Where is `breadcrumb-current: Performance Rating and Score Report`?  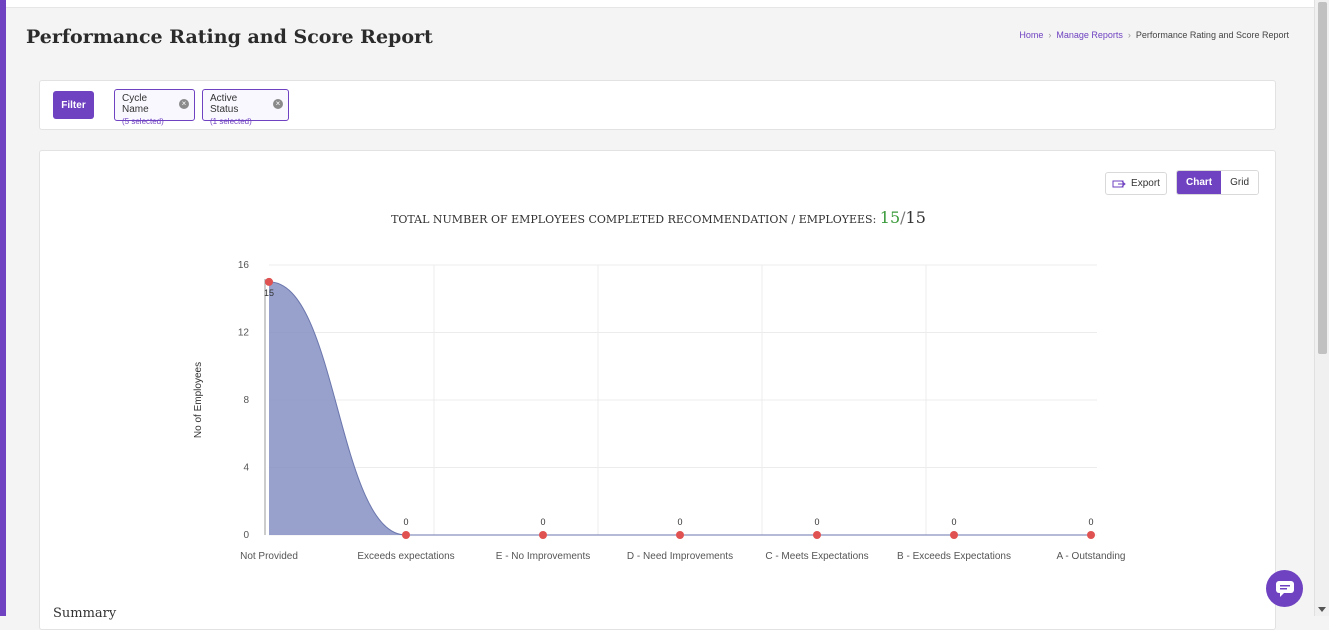
breadcrumb-current: Performance Rating and Score Report is located at coordinates (1212, 35).